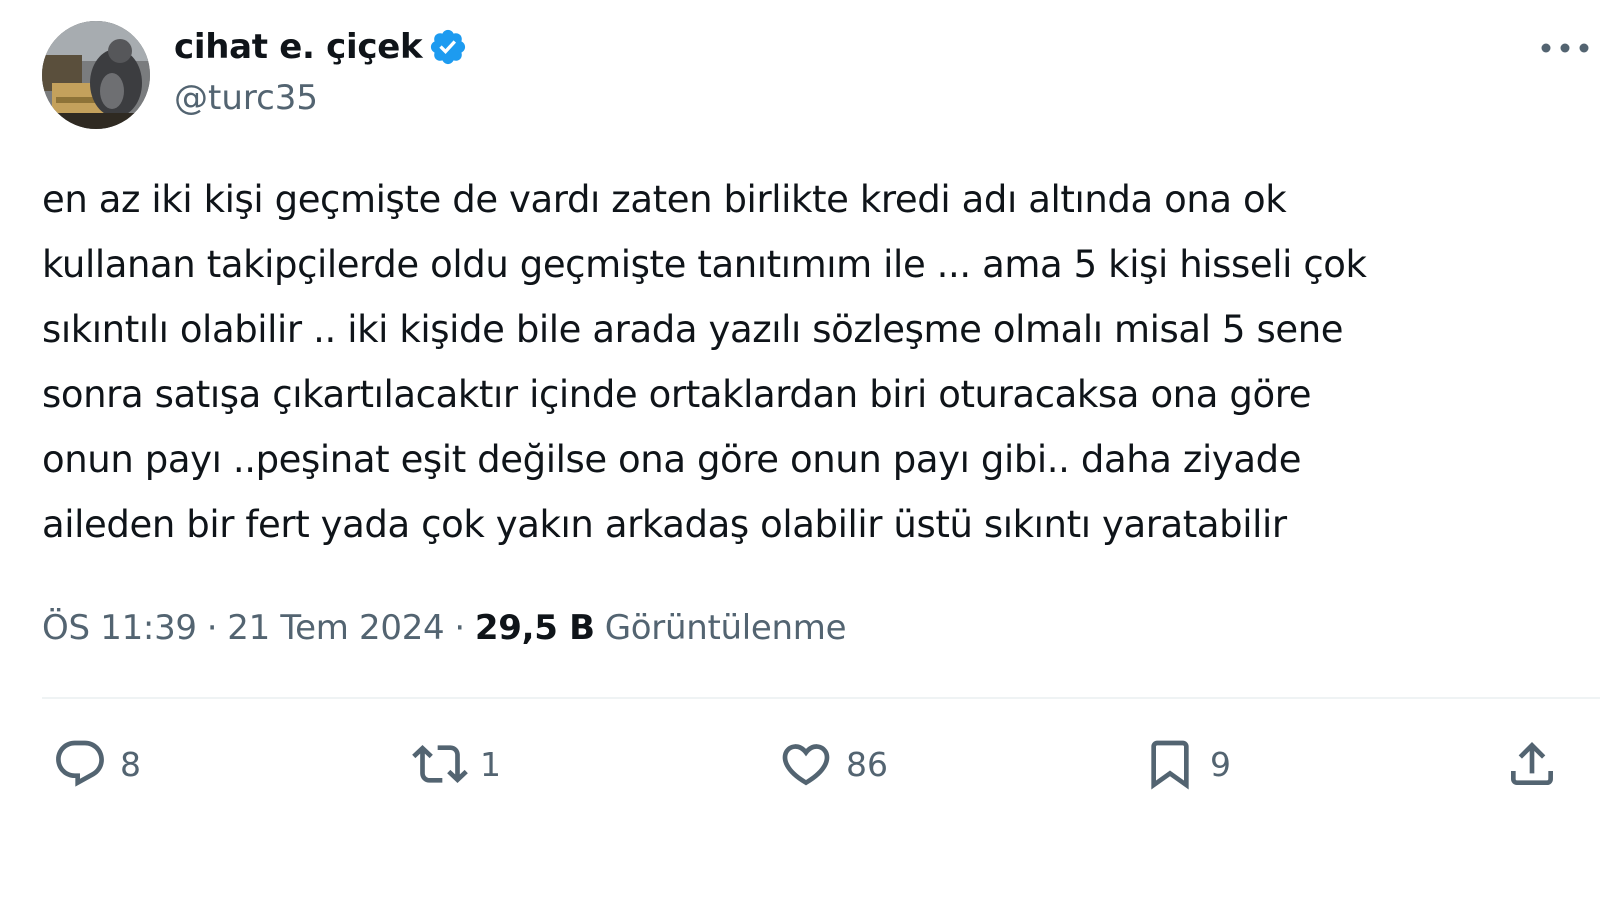 Image resolution: width=1600 pixels, height=900 pixels. Describe the element at coordinates (80, 763) in the screenshot. I see `reply-icon` at that location.